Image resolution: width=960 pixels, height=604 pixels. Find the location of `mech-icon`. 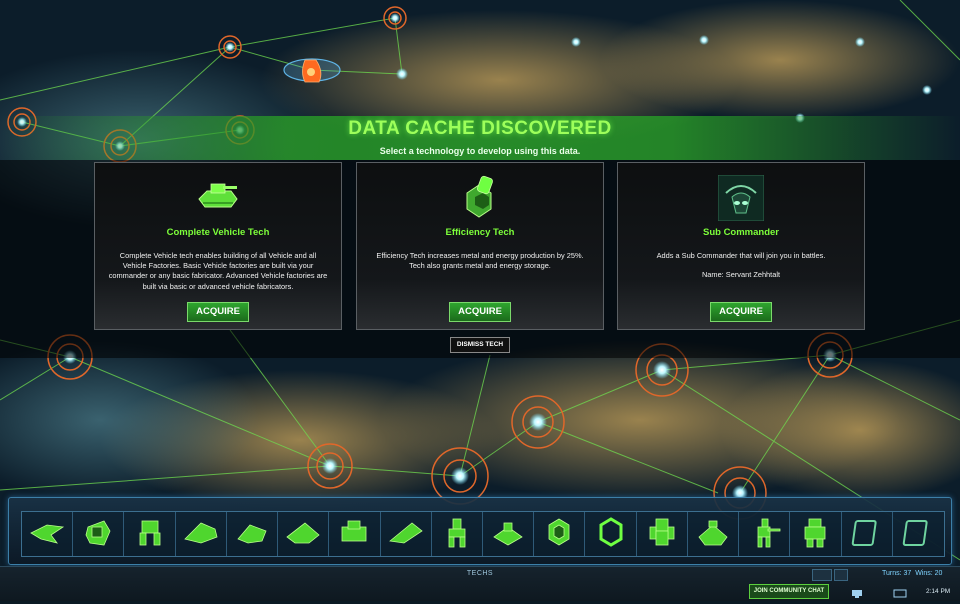

mech-icon is located at coordinates (662, 534).